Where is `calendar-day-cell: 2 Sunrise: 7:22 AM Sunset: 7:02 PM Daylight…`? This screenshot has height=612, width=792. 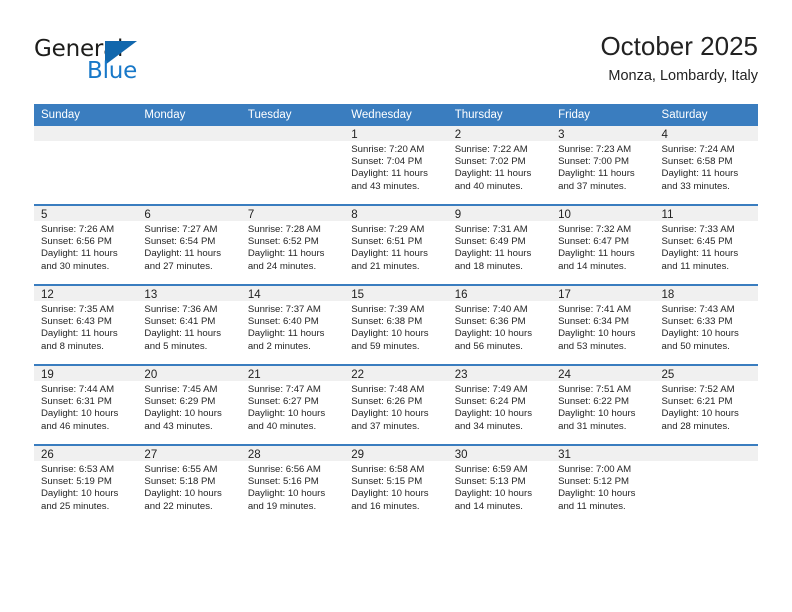
calendar-day-cell: 2 Sunrise: 7:22 AM Sunset: 7:02 PM Daylight… is located at coordinates (499, 165).